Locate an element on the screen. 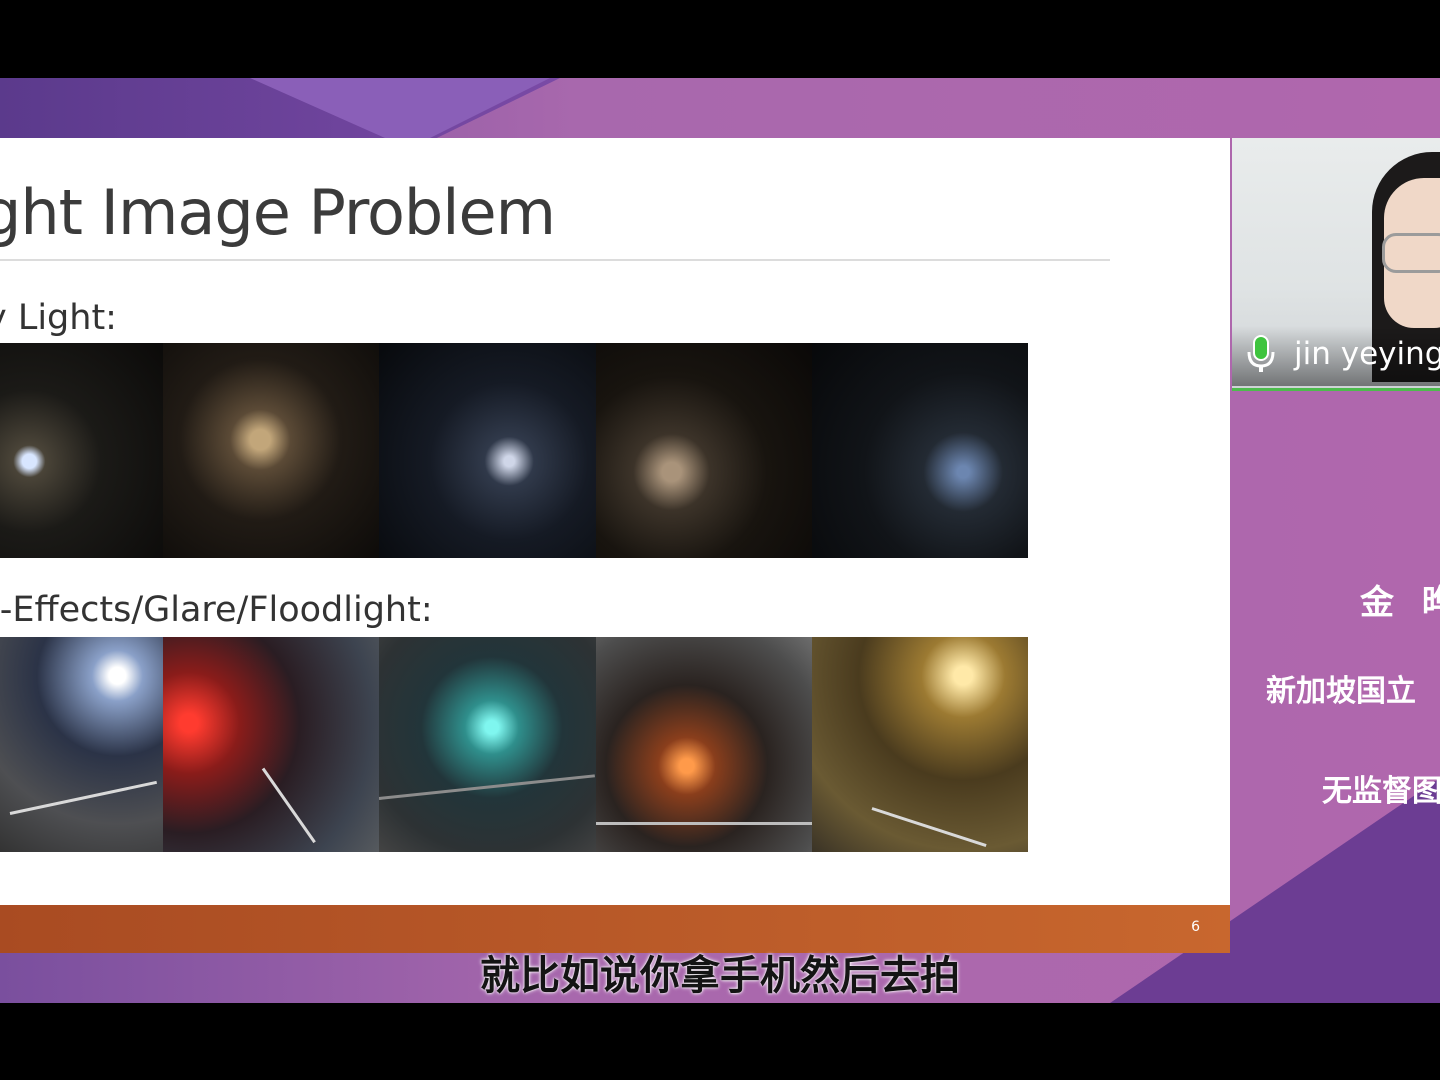 The image size is (1440, 1080). talk-topic: 无监督图 is located at coordinates (1381, 791).